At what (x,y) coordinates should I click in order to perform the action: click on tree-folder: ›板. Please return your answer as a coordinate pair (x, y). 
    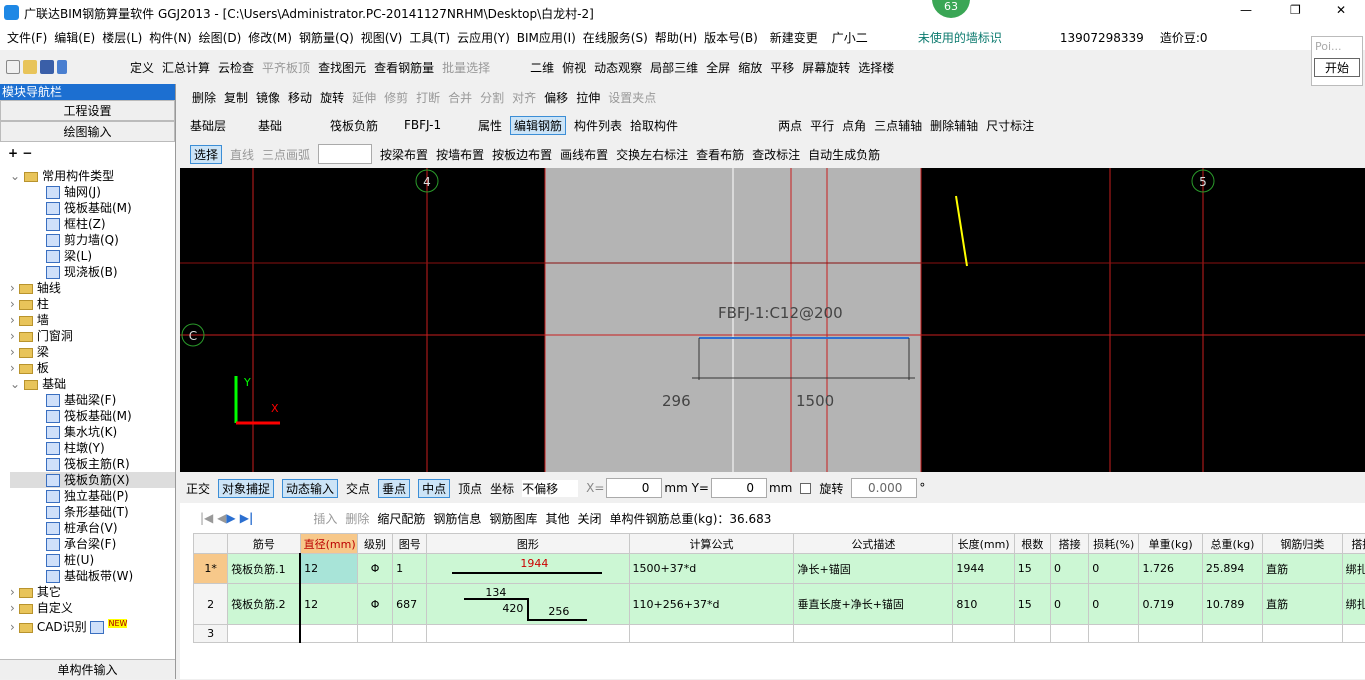
    Looking at the image, I should click on (92, 368).